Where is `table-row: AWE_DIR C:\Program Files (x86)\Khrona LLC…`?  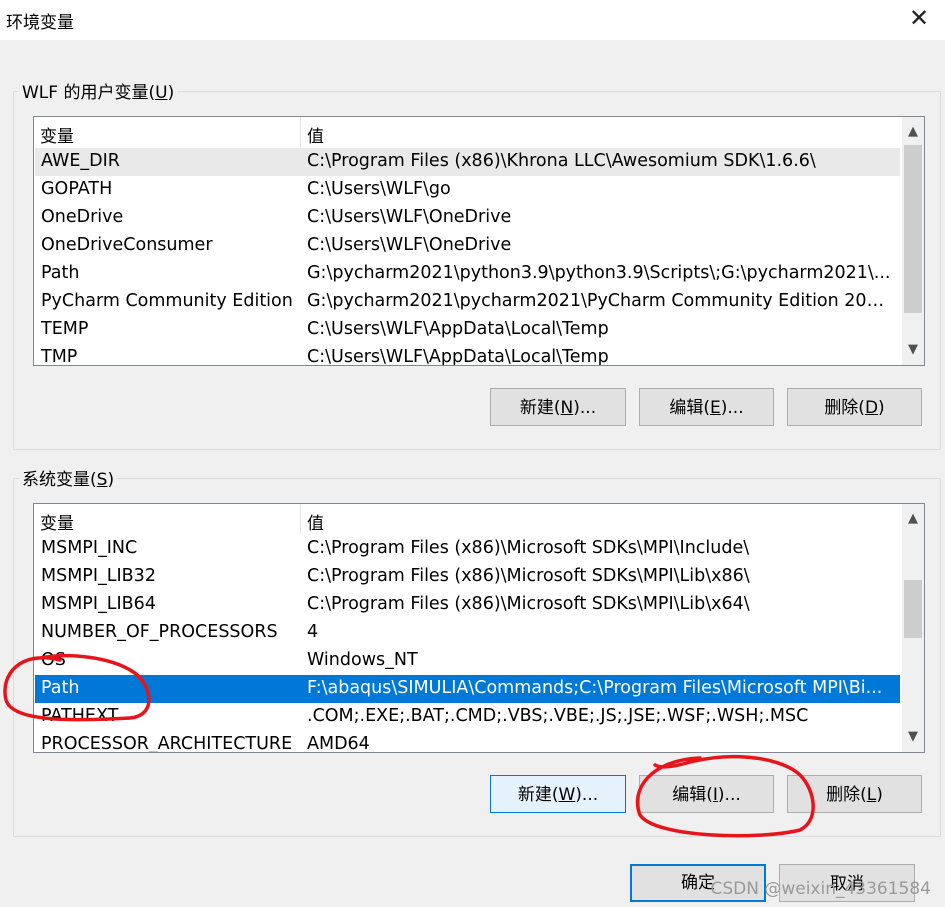 table-row: AWE_DIR C:\Program Files (x86)\Khrona LLC… is located at coordinates (467, 162).